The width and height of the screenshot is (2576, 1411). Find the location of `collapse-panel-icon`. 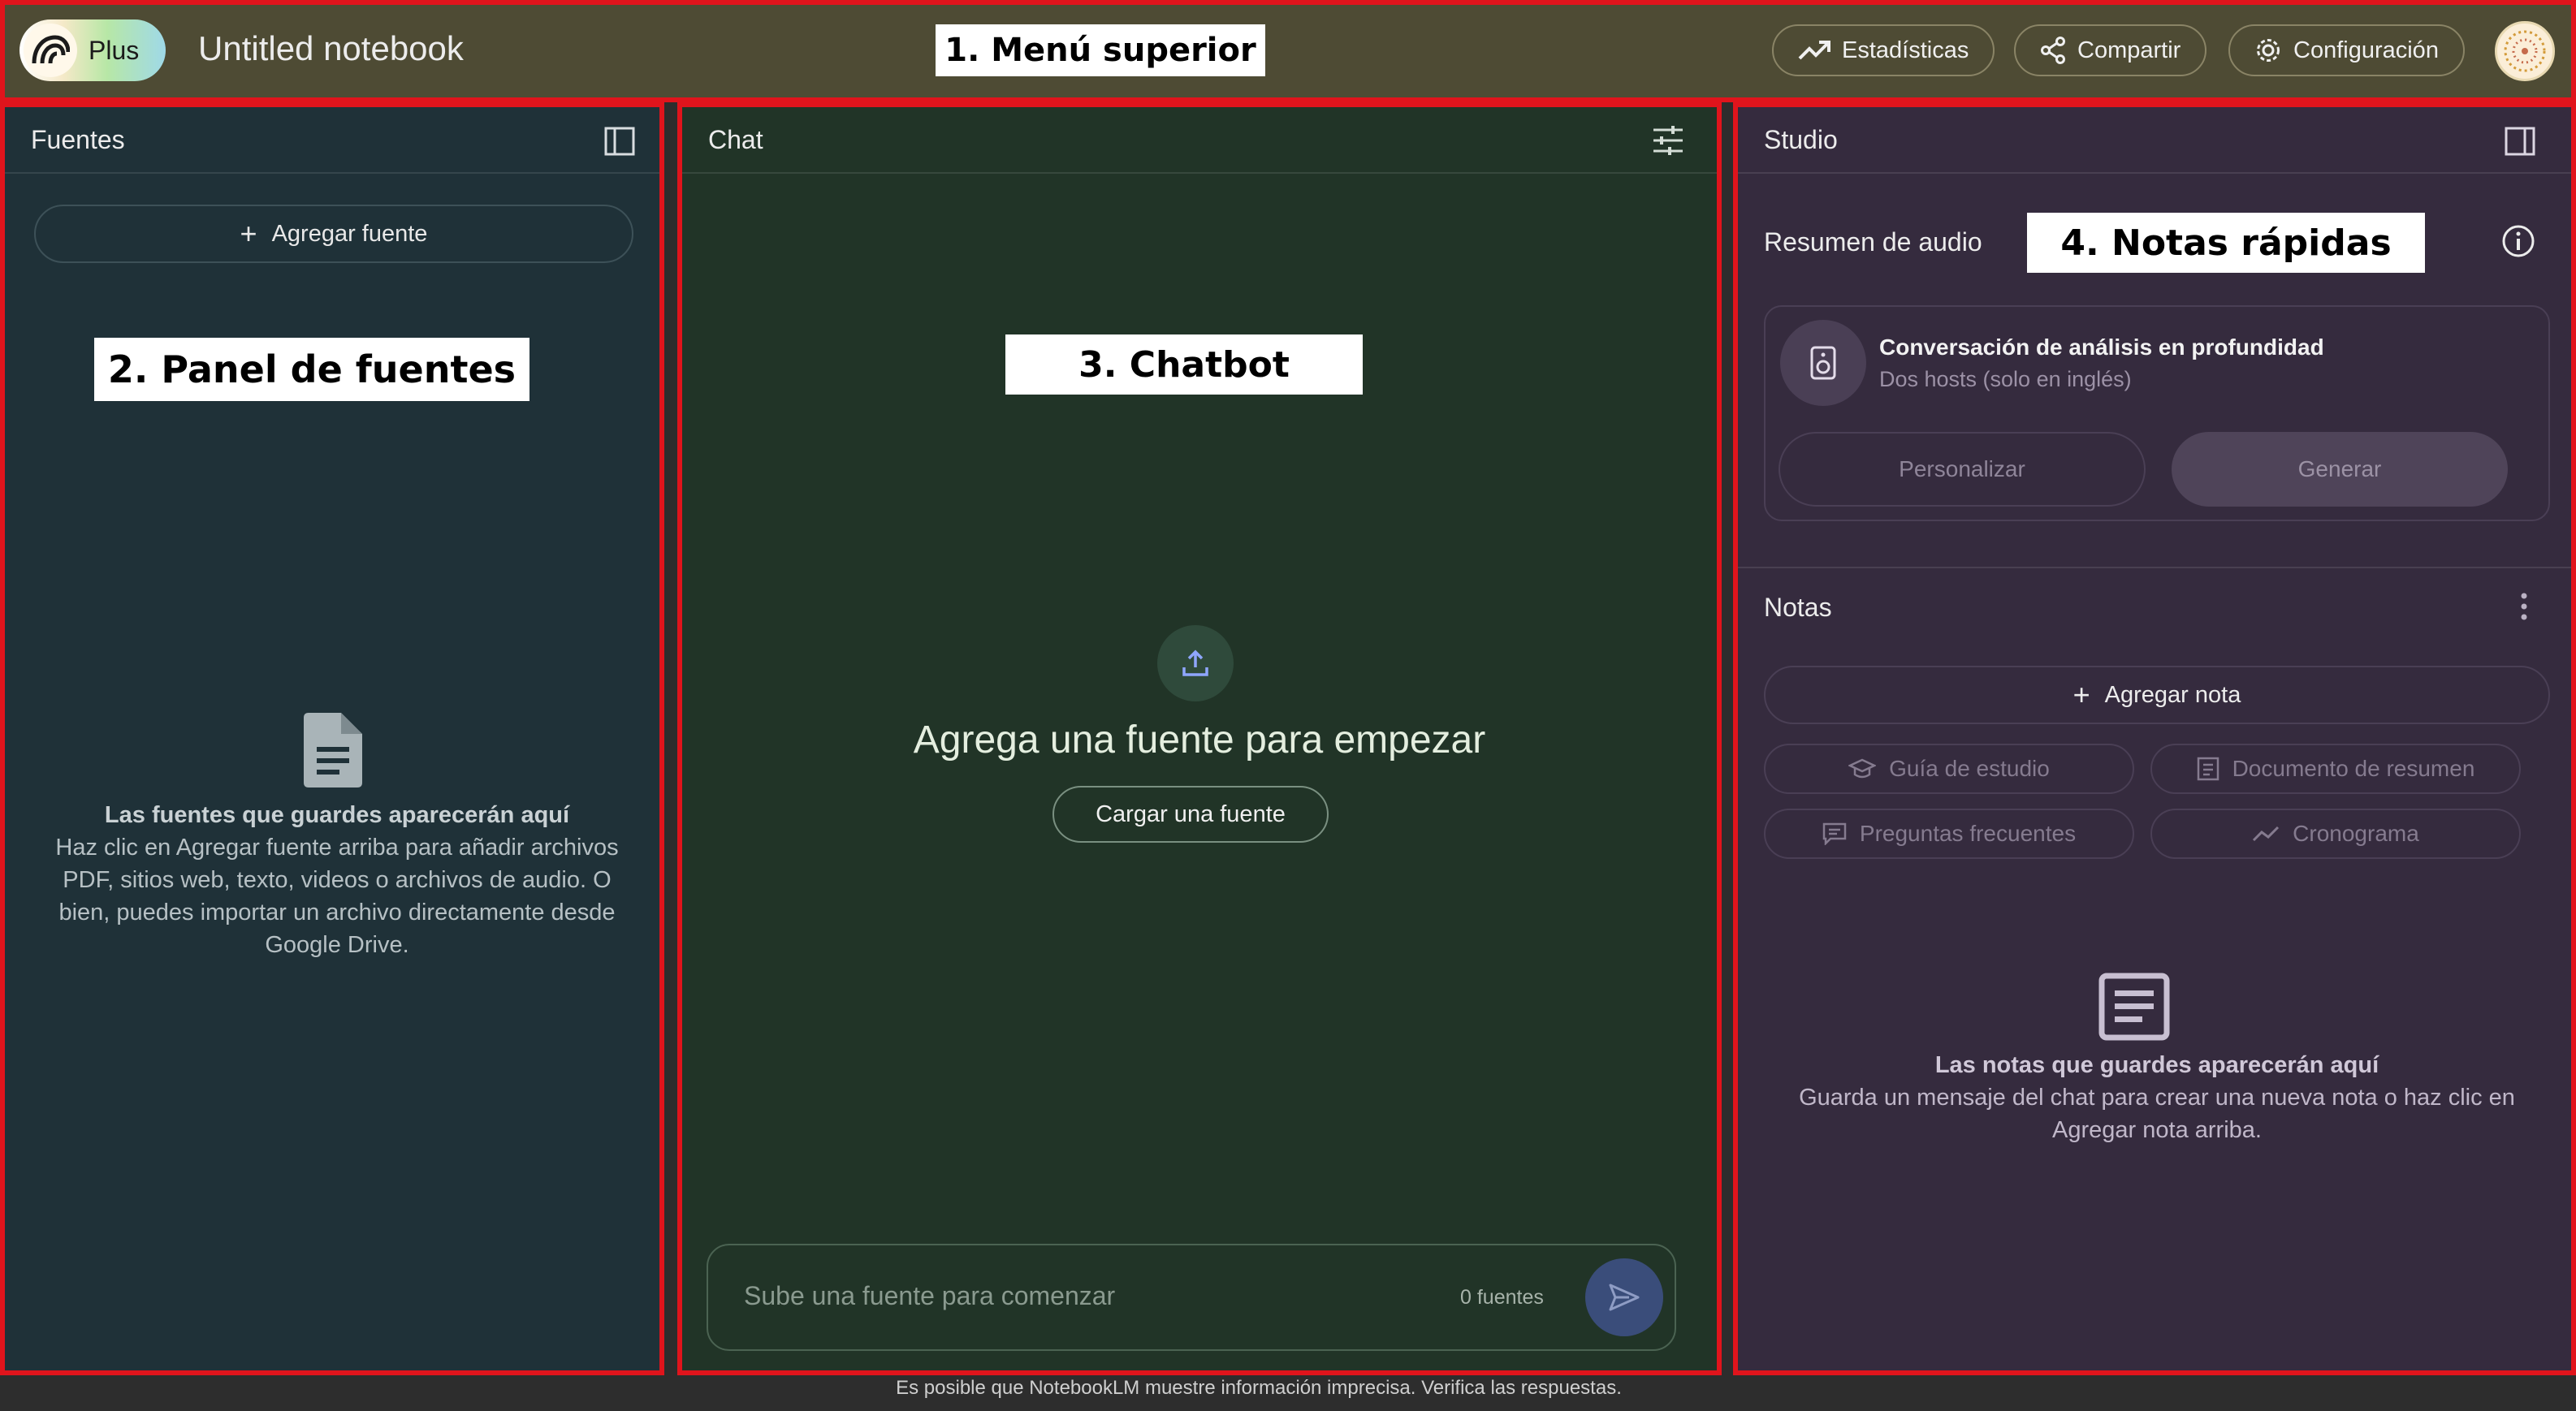

collapse-panel-icon is located at coordinates (620, 142).